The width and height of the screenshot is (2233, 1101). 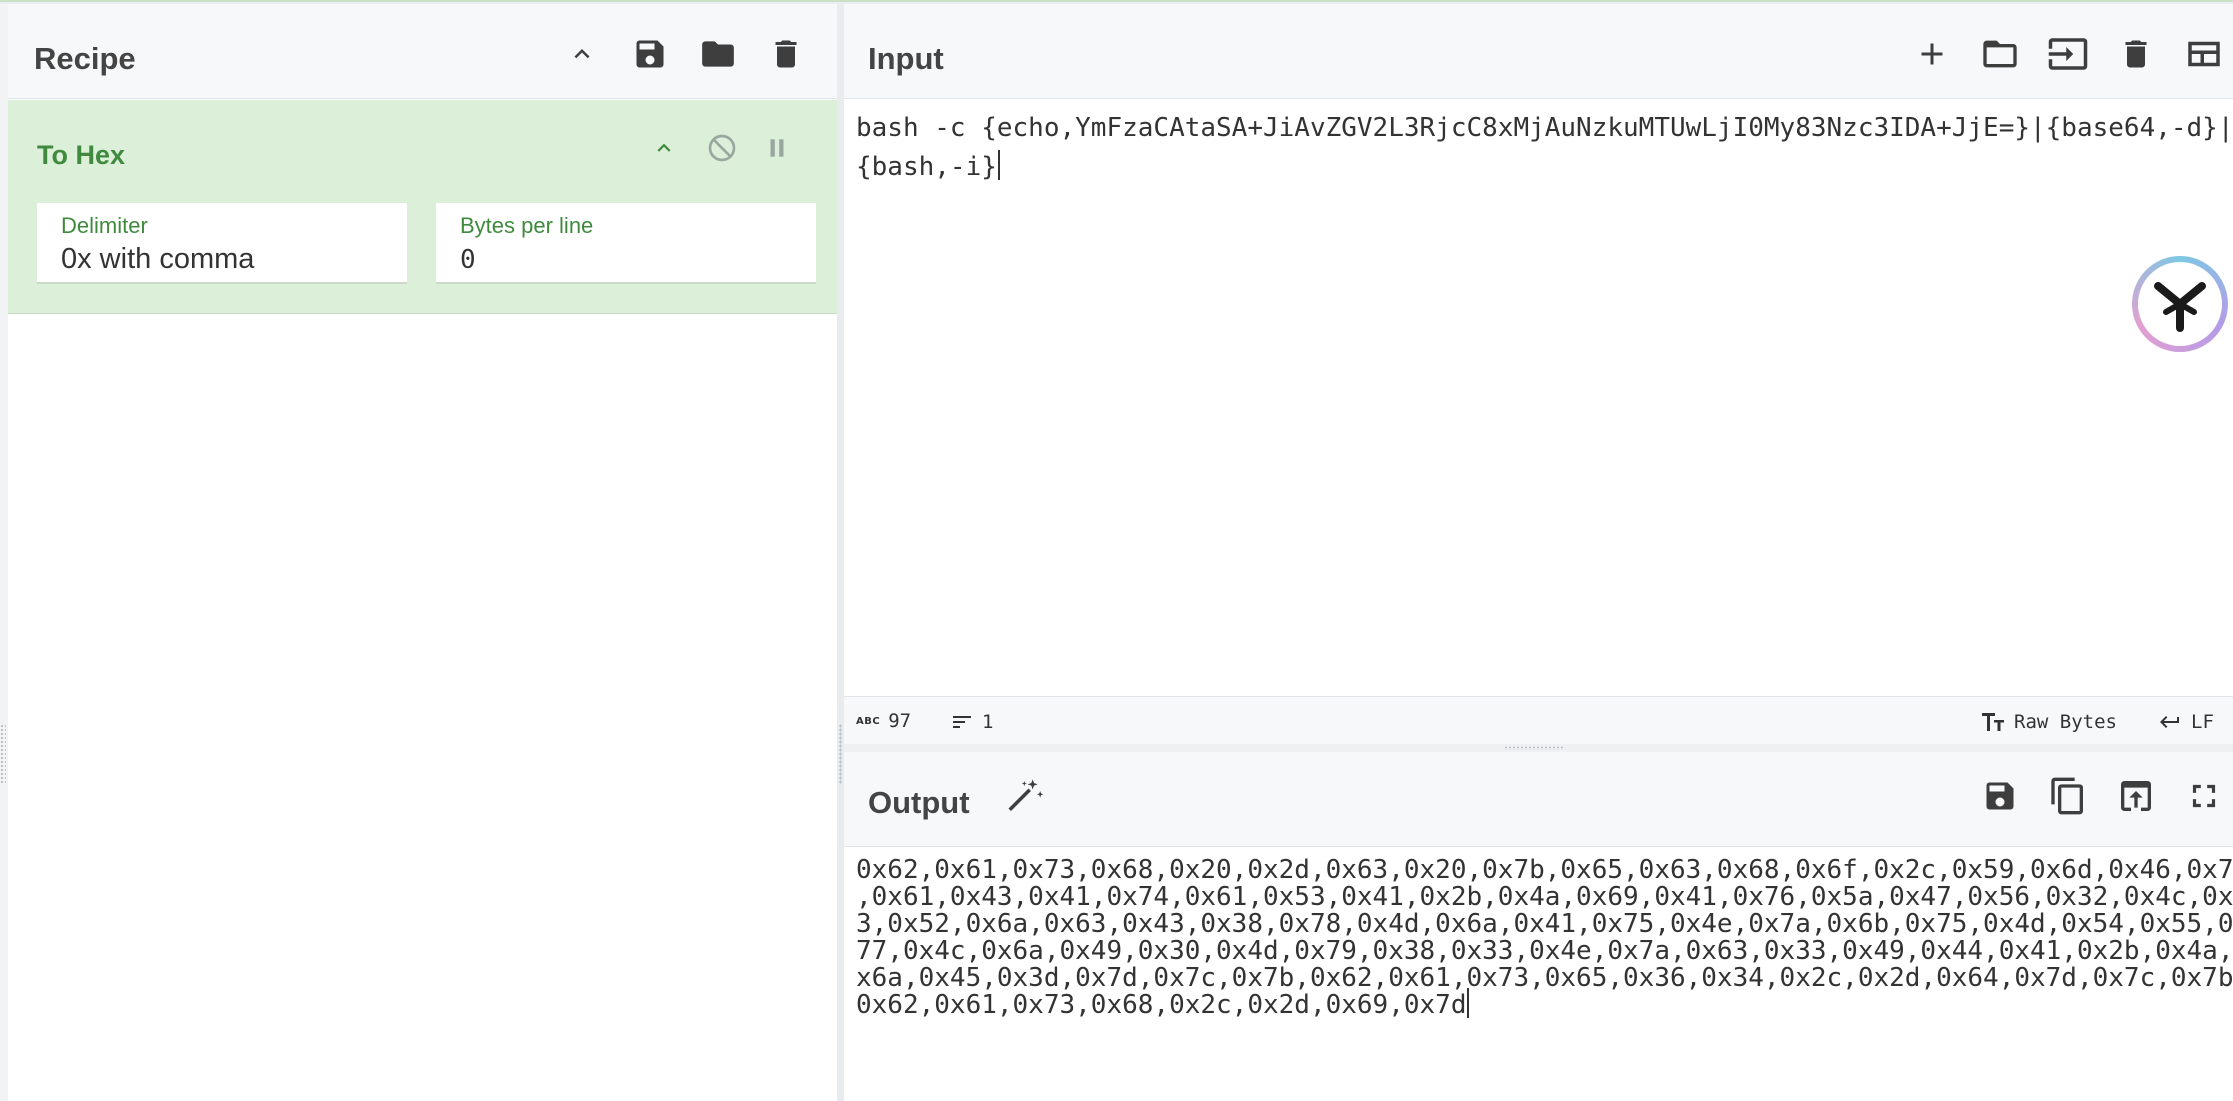 I want to click on plus-icon, so click(x=1932, y=54).